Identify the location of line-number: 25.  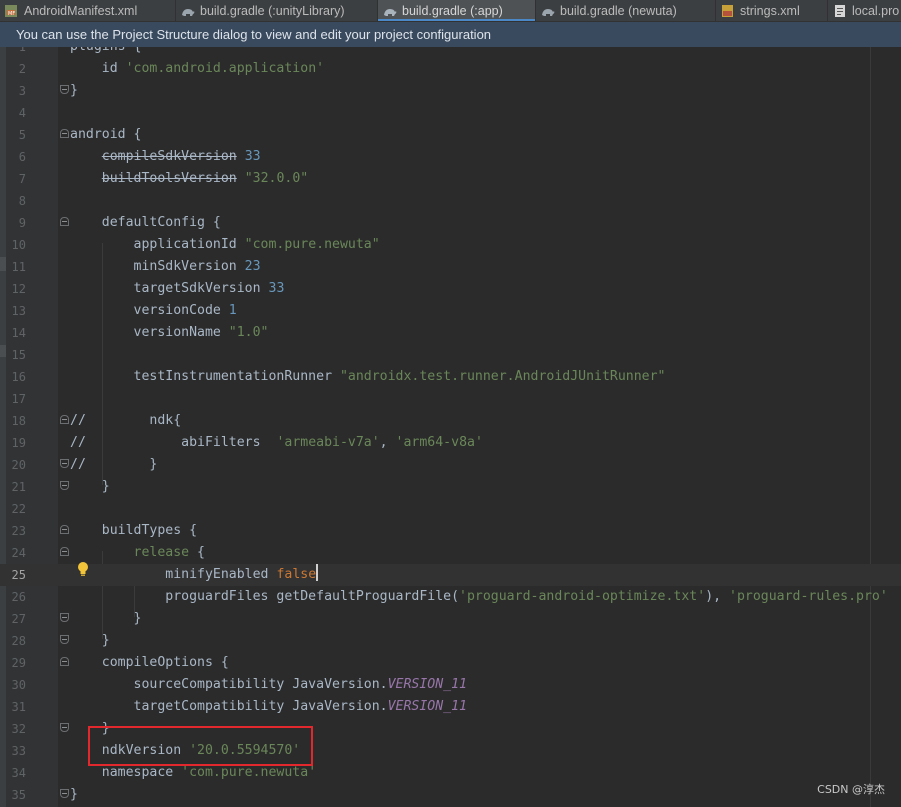
(18, 575).